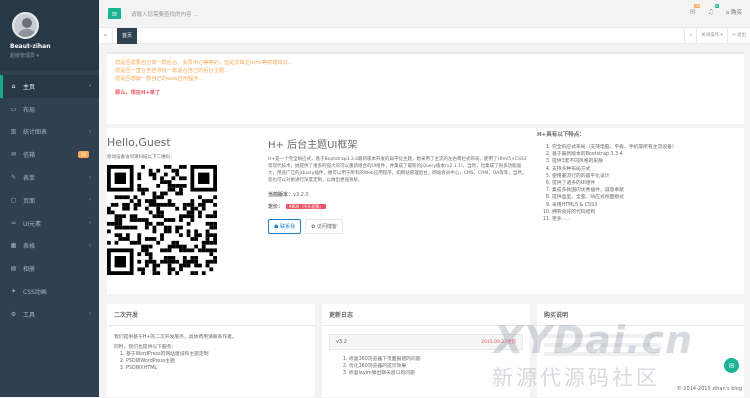 This screenshot has width=750, height=398. I want to click on menu-toggle-button: ≡, so click(114, 13).